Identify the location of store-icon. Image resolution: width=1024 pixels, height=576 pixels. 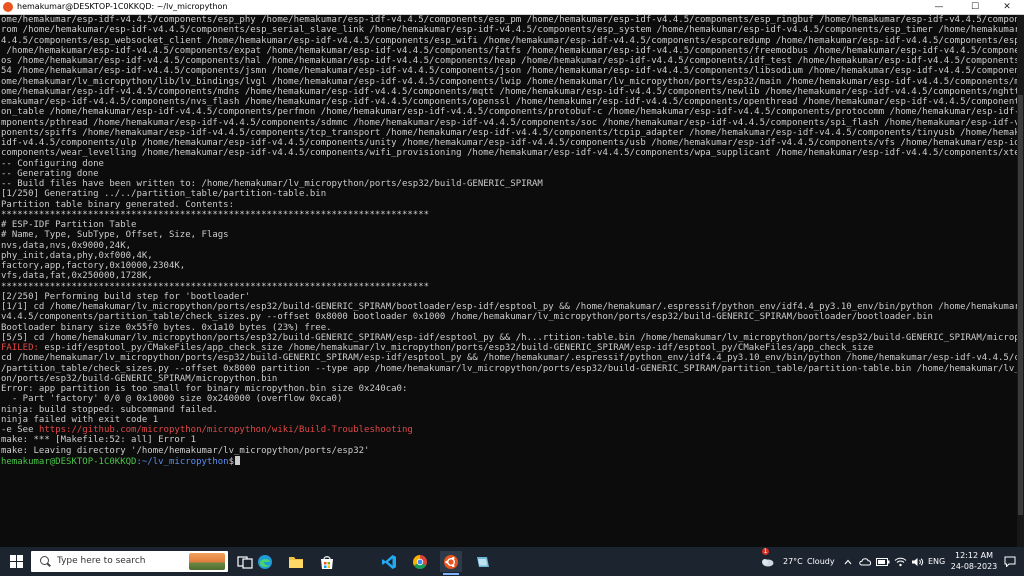
(327, 562).